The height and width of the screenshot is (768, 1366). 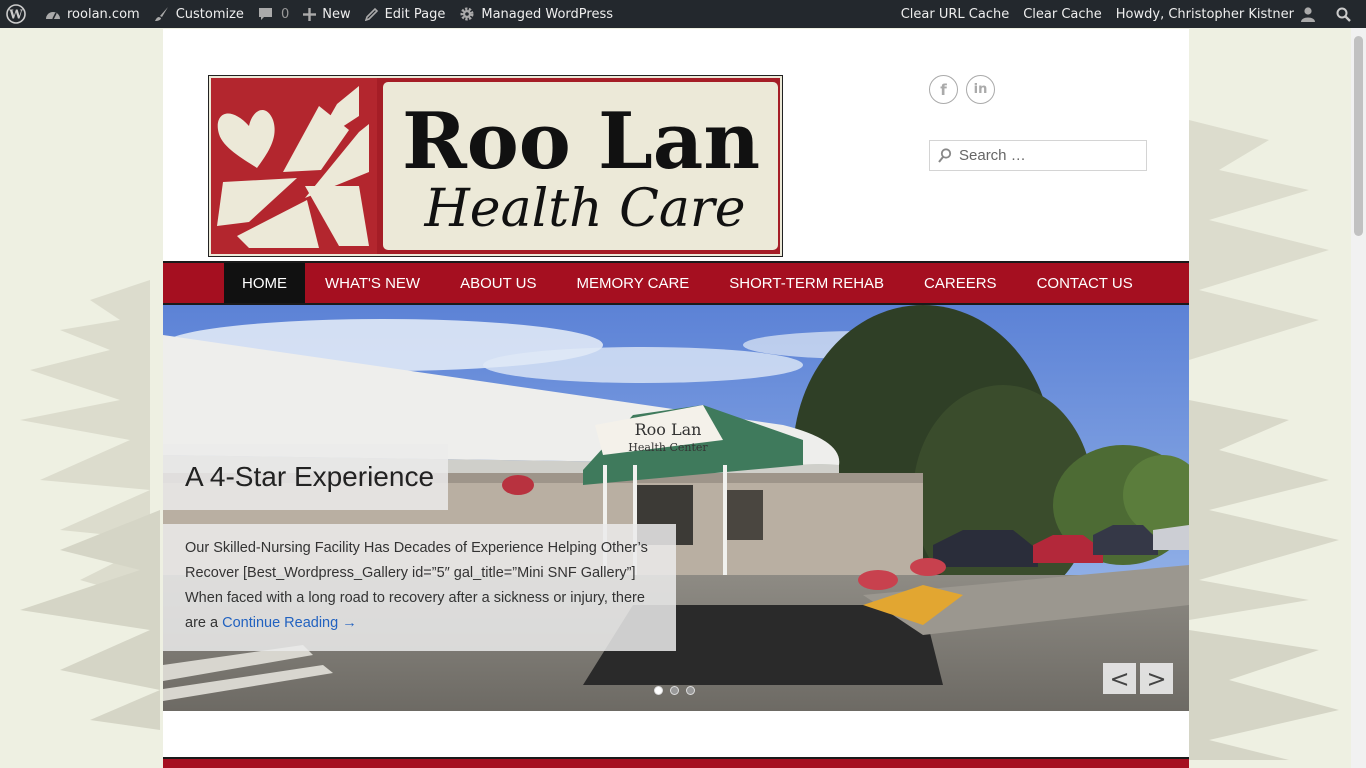 I want to click on search-form, so click(x=1038, y=155).